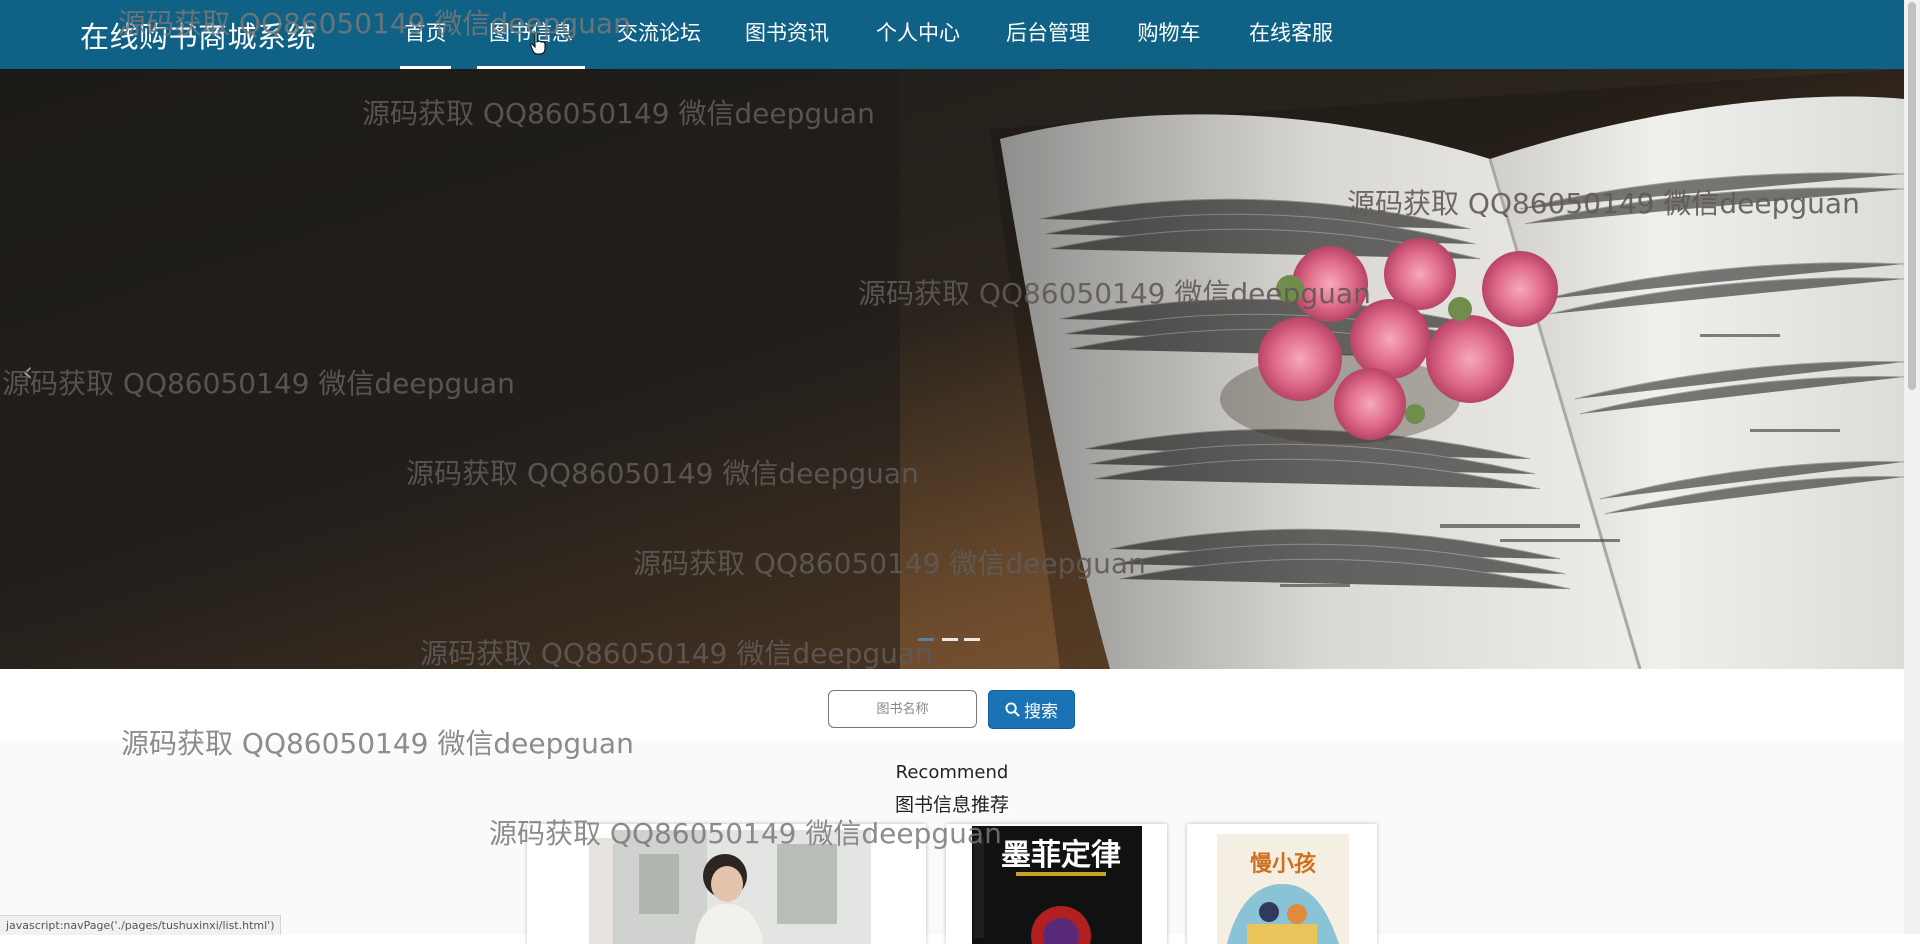 Image resolution: width=1920 pixels, height=944 pixels. I want to click on nav-item-forum: 交流论坛, so click(659, 34).